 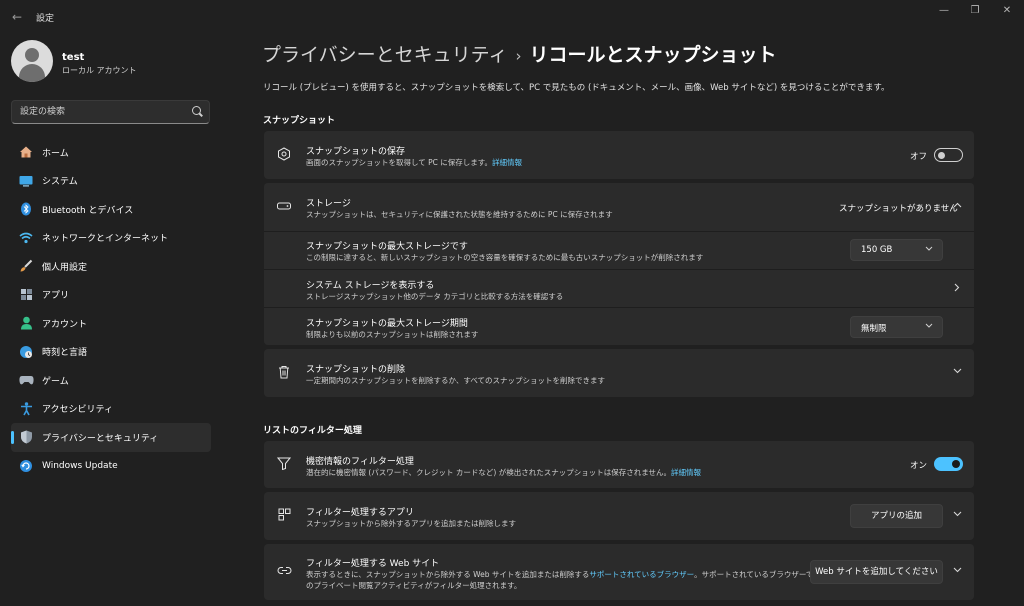 I want to click on avatar-body, so click(x=32, y=73).